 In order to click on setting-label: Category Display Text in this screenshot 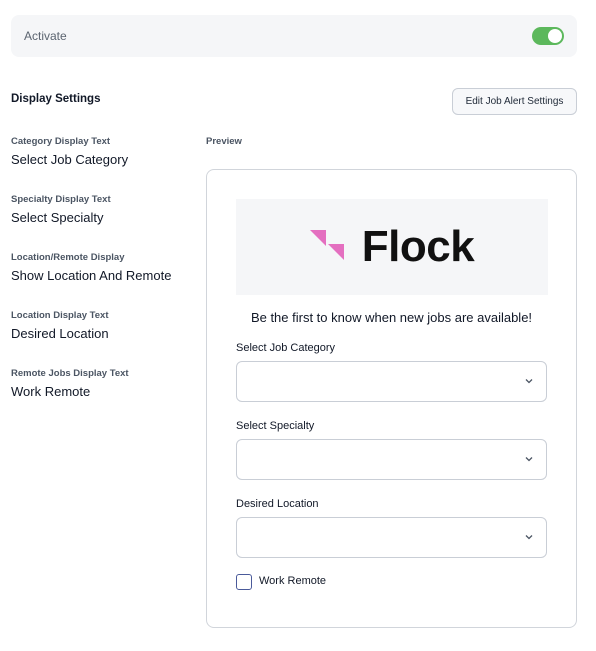, I will do `click(61, 141)`.